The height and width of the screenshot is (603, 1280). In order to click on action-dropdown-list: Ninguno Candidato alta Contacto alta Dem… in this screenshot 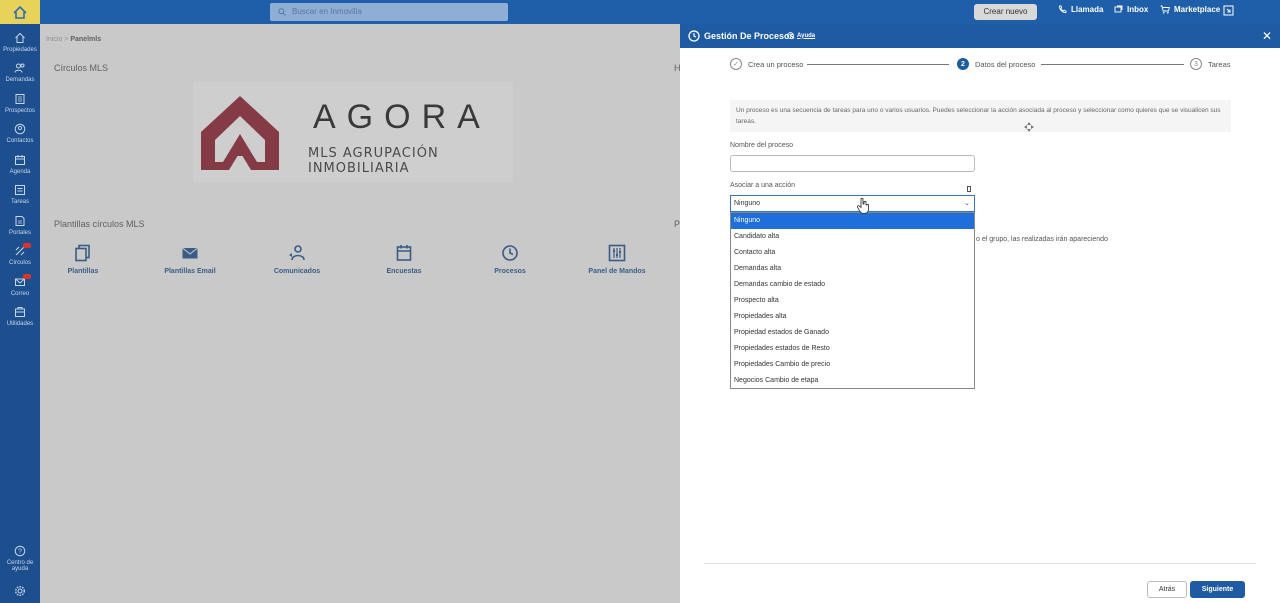, I will do `click(852, 300)`.